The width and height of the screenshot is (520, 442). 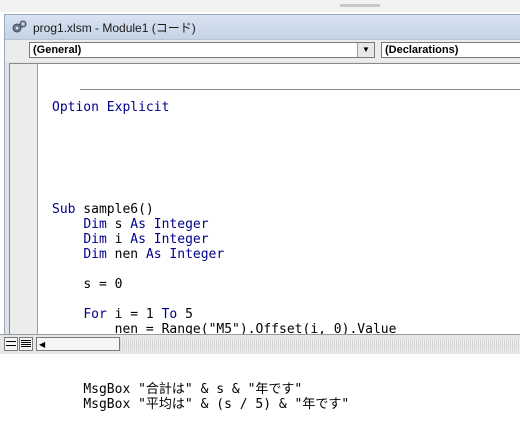 What do you see at coordinates (262, 27) in the screenshot?
I see `titlebar: prog1.xlsm - Module1 (コード)` at bounding box center [262, 27].